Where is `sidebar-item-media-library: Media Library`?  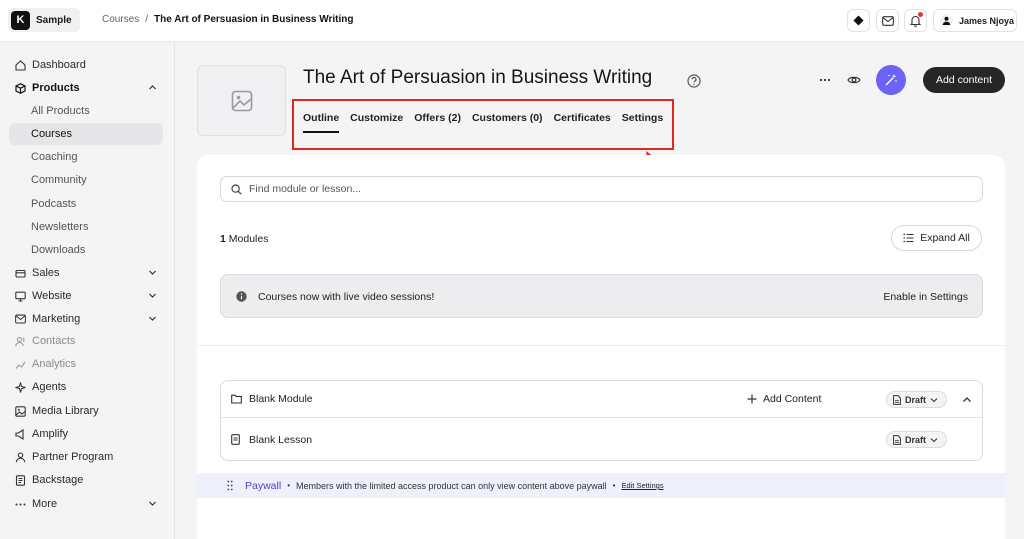
sidebar-item-media-library: Media Library is located at coordinates (86, 411).